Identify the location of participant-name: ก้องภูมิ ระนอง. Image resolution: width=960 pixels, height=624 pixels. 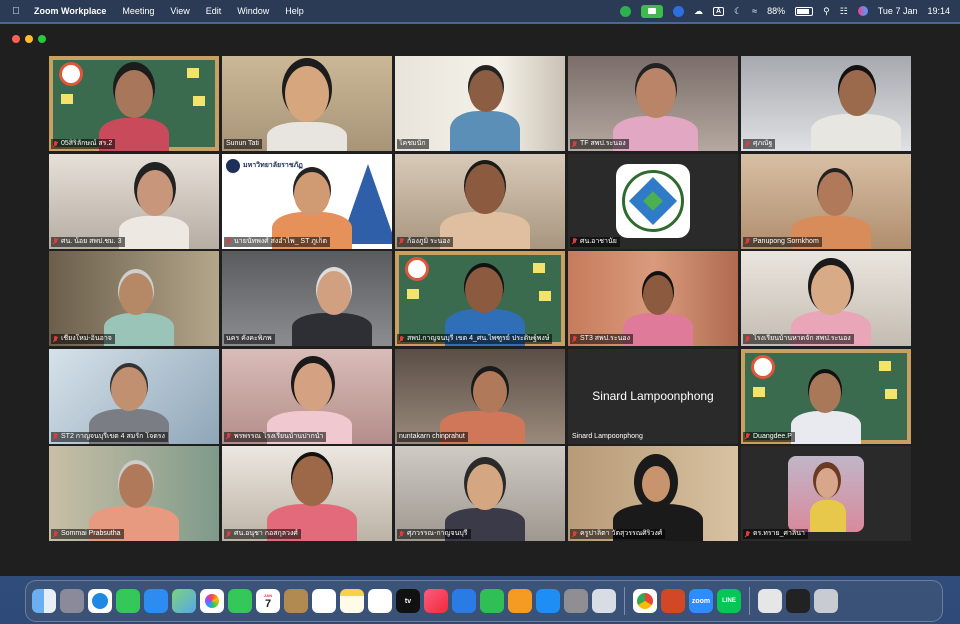
(425, 241).